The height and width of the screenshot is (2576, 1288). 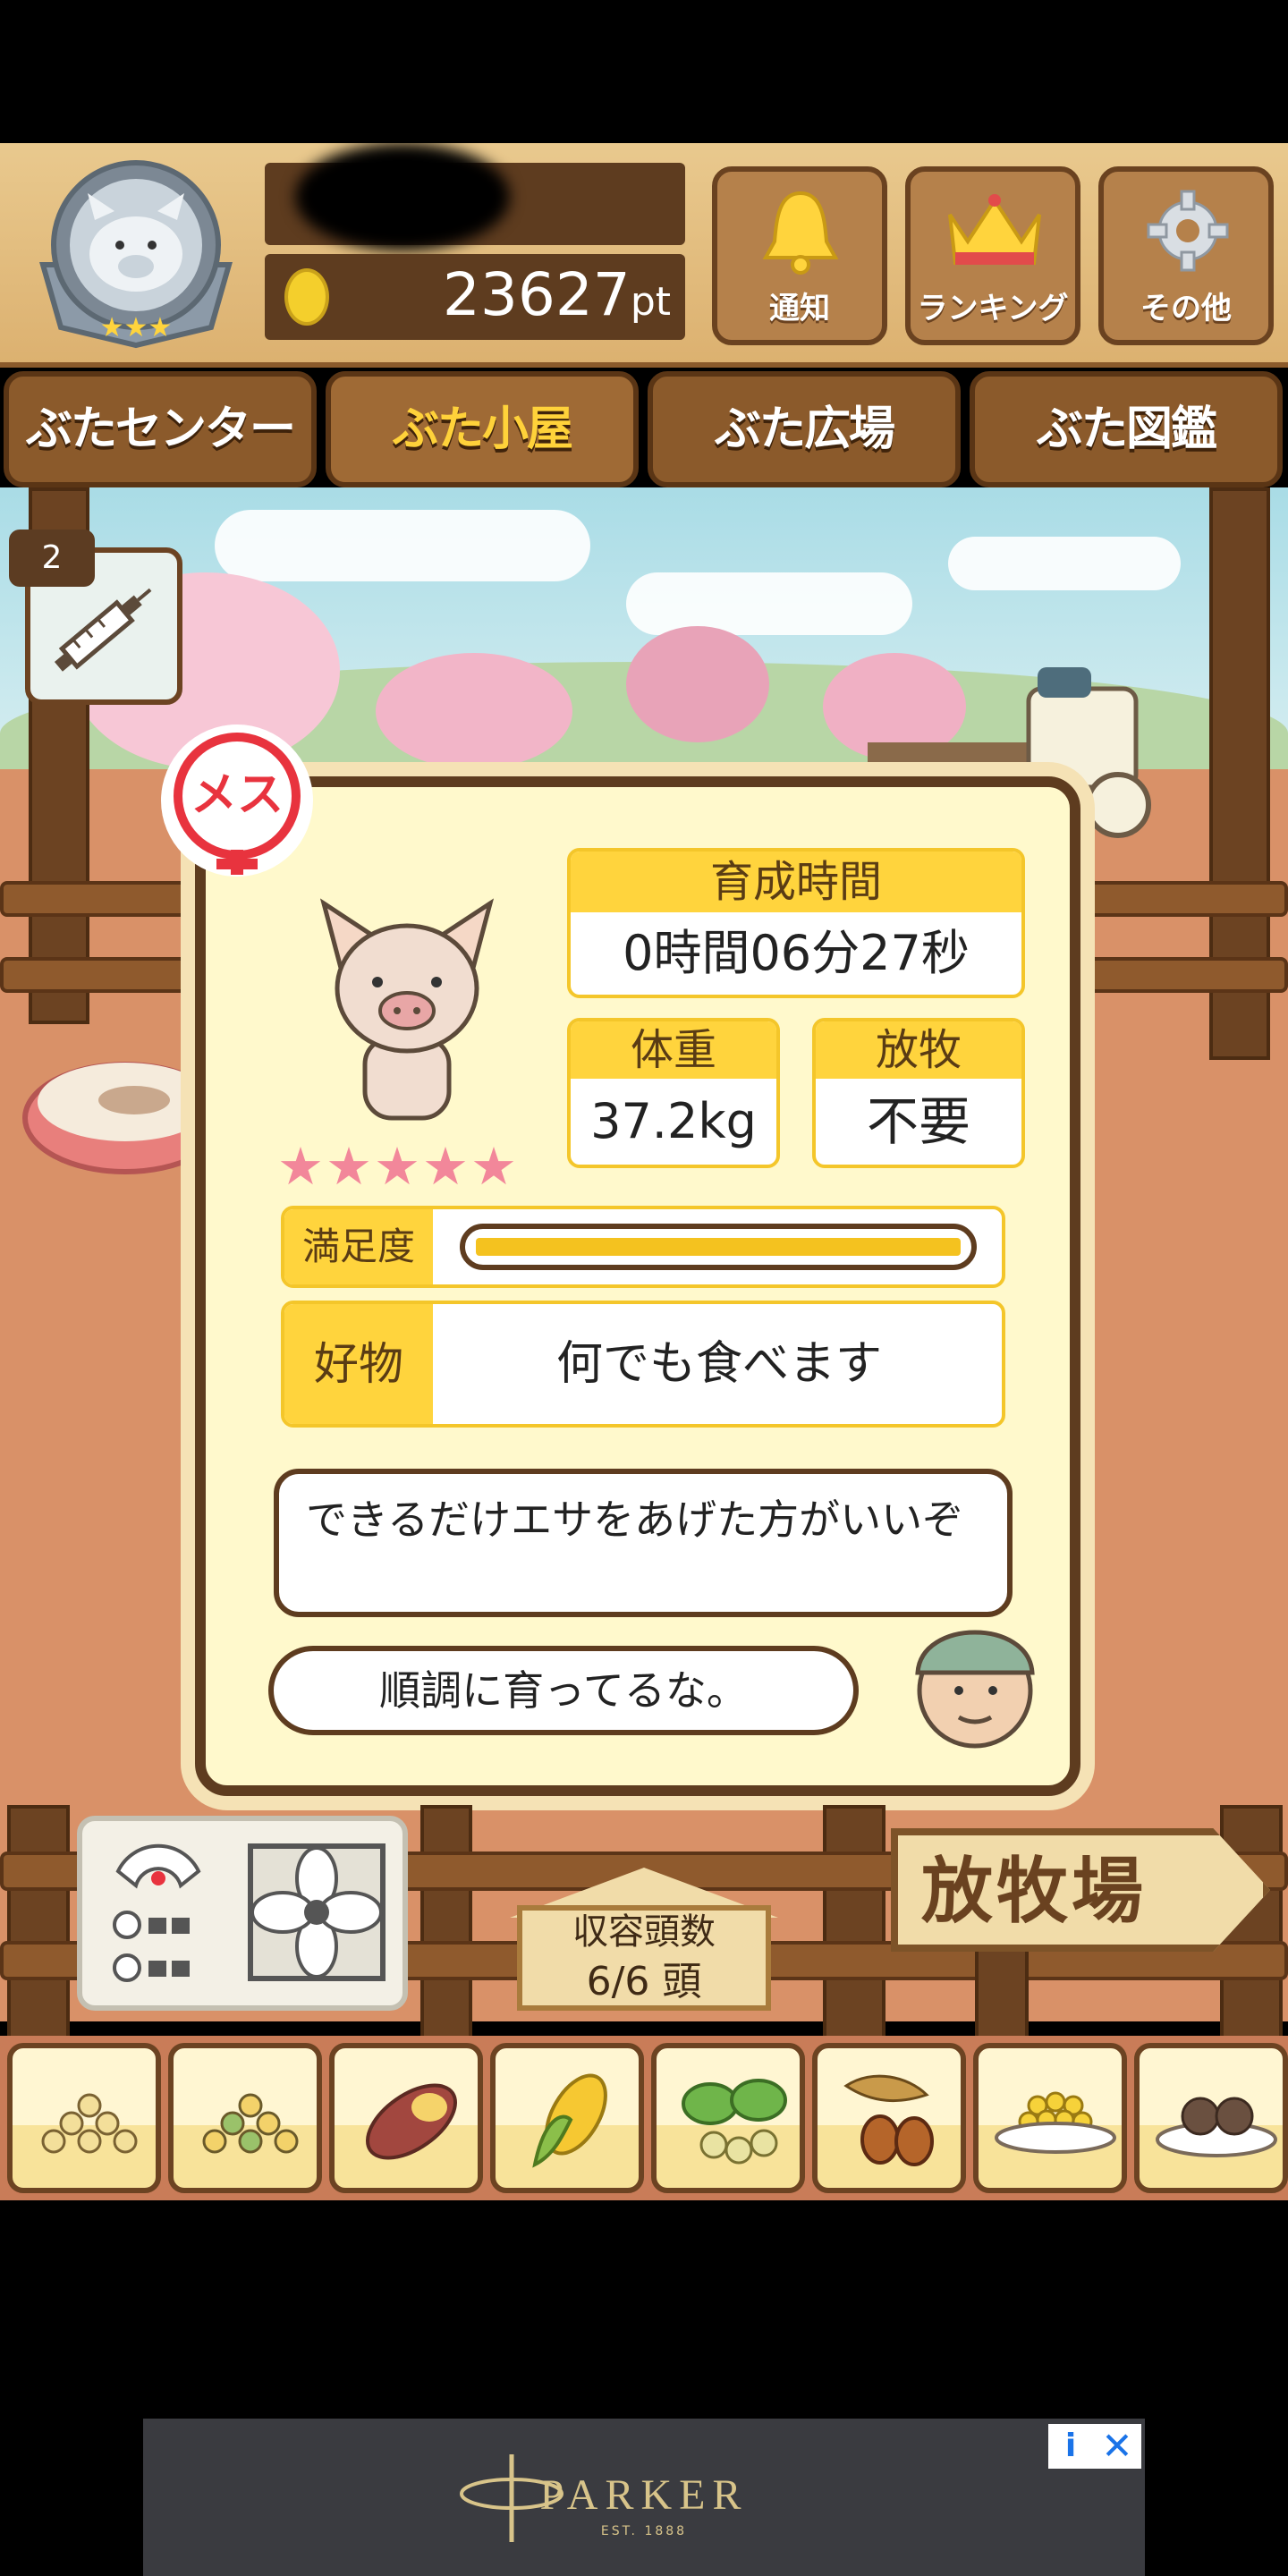 I want to click on notification-button: 通知, so click(x=799, y=255).